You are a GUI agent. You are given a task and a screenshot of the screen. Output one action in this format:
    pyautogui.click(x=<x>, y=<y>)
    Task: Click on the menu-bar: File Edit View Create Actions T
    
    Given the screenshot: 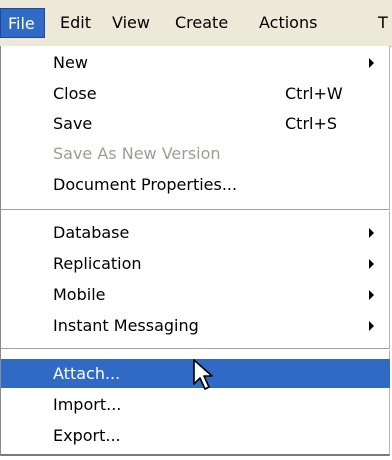 What is the action you would take?
    pyautogui.click(x=196, y=23)
    